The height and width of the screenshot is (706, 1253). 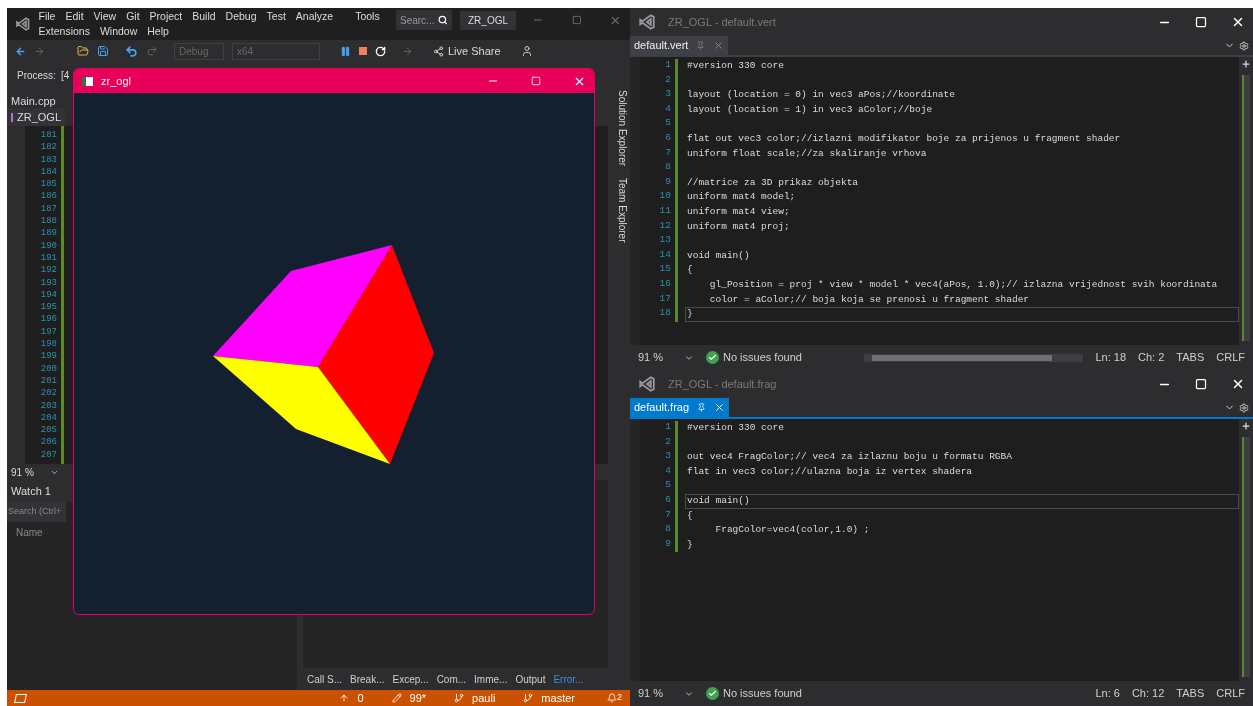 What do you see at coordinates (48, 159) in the screenshot?
I see `line-number: 183` at bounding box center [48, 159].